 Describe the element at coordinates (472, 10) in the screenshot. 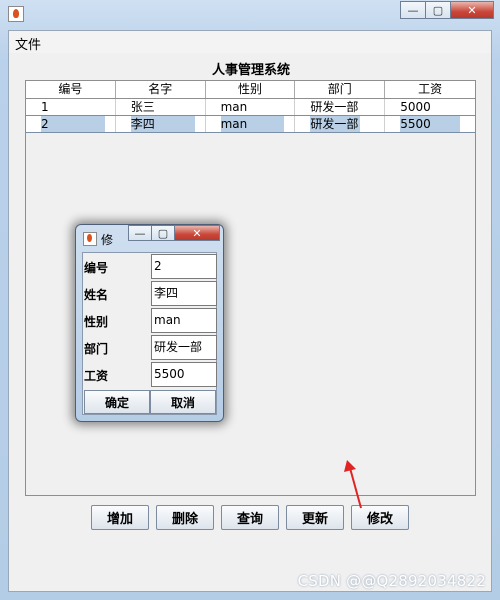

I see `close-button: ✕` at that location.